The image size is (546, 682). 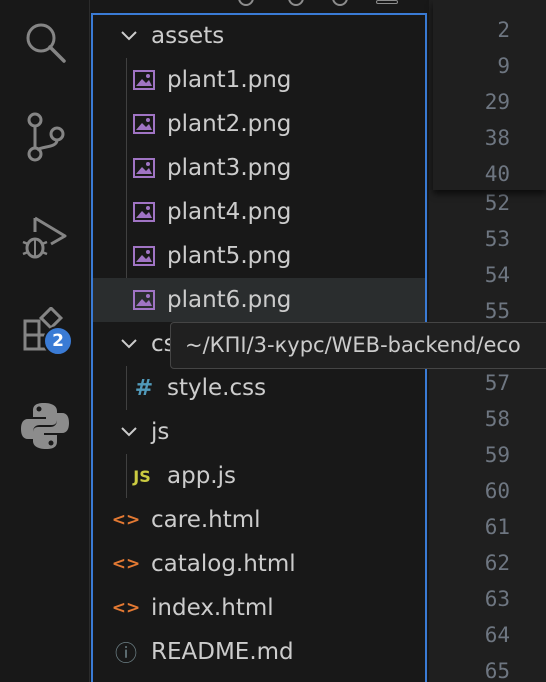 I want to click on file-label: plant2.png, so click(x=229, y=124).